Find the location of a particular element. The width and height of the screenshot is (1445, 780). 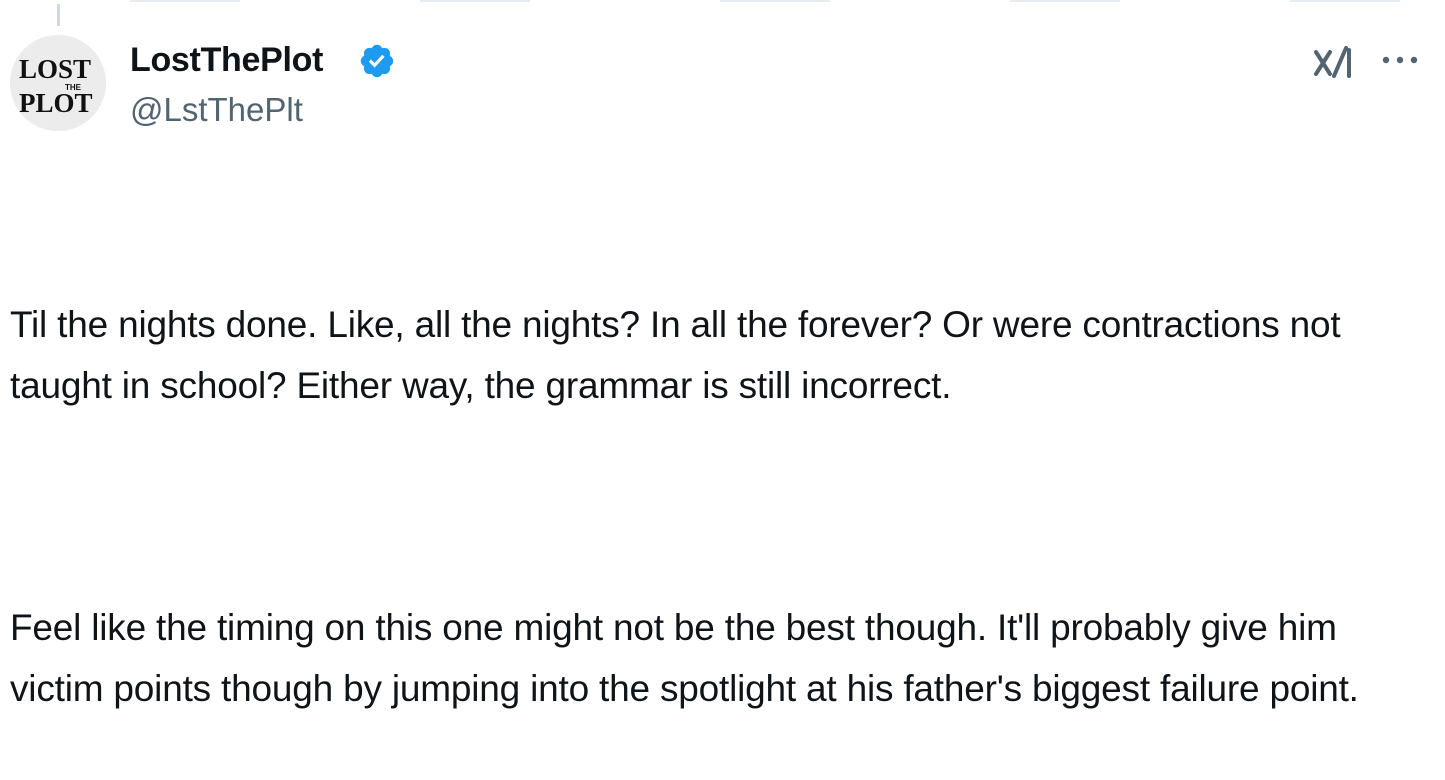

more-options-icon is located at coordinates (1400, 60).